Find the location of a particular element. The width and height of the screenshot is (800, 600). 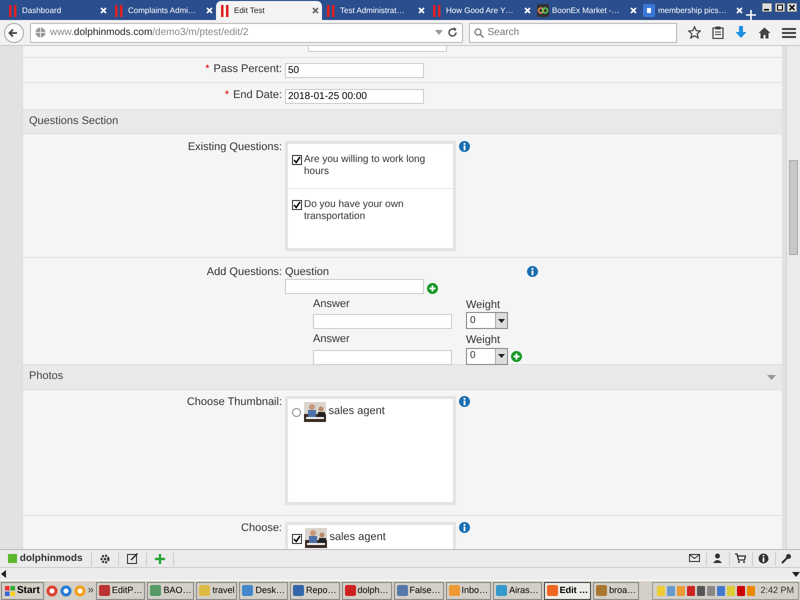

section-title: Questions Section is located at coordinates (73, 121).